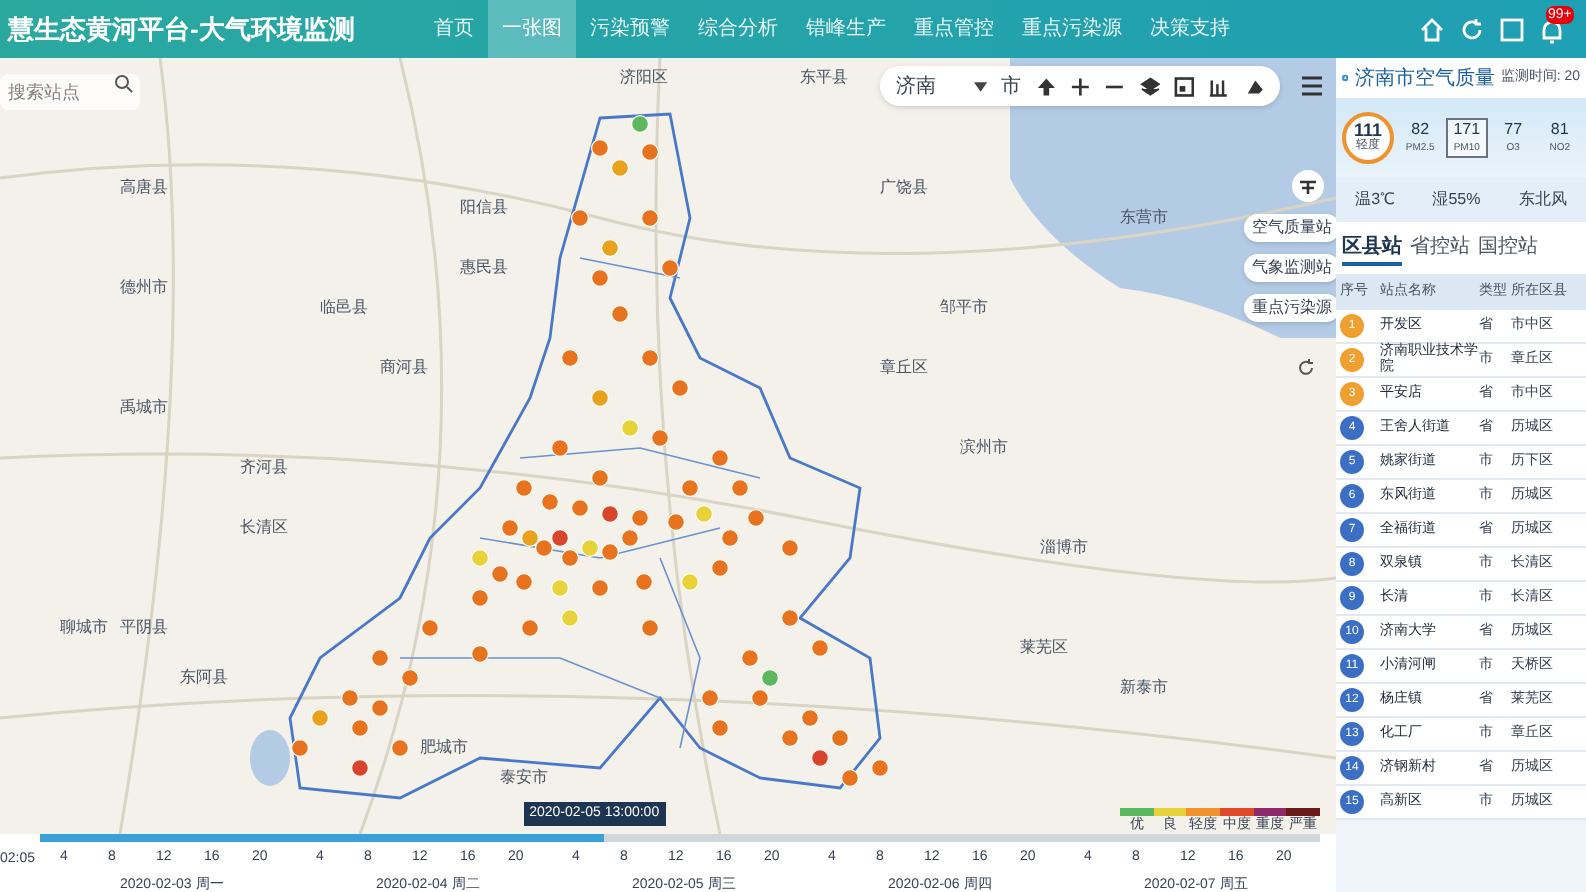 The height and width of the screenshot is (892, 1586). Describe the element at coordinates (1290, 308) in the screenshot. I see `layer-button: 重点污染源` at that location.